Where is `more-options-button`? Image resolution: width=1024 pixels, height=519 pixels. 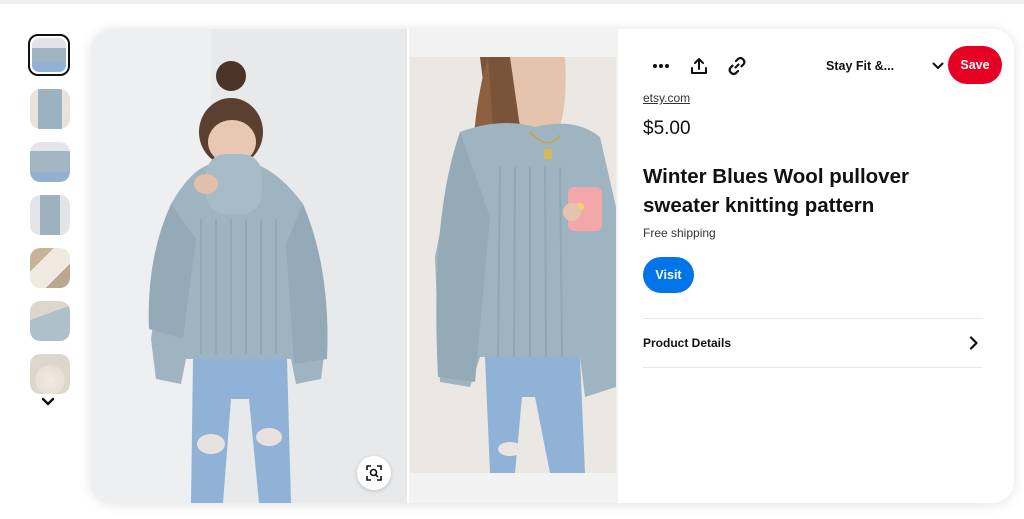
more-options-button is located at coordinates (661, 66).